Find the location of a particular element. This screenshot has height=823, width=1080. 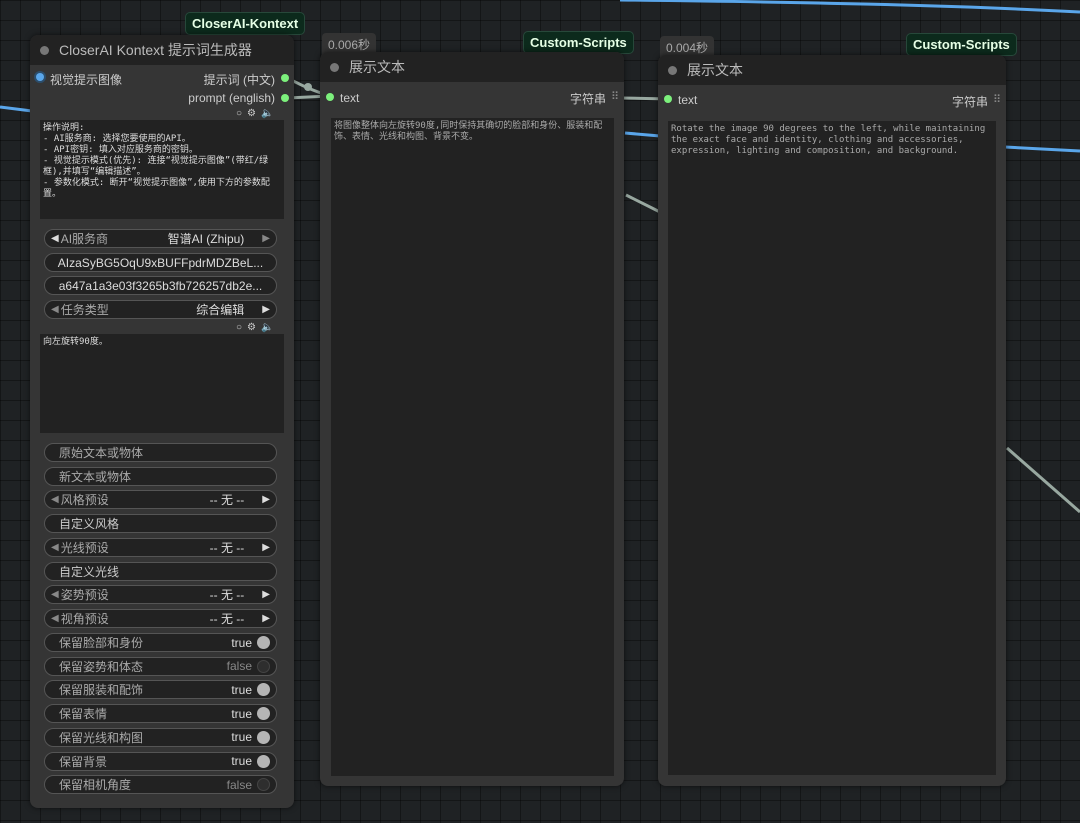

toggle-label: 保留背景 is located at coordinates (83, 761).